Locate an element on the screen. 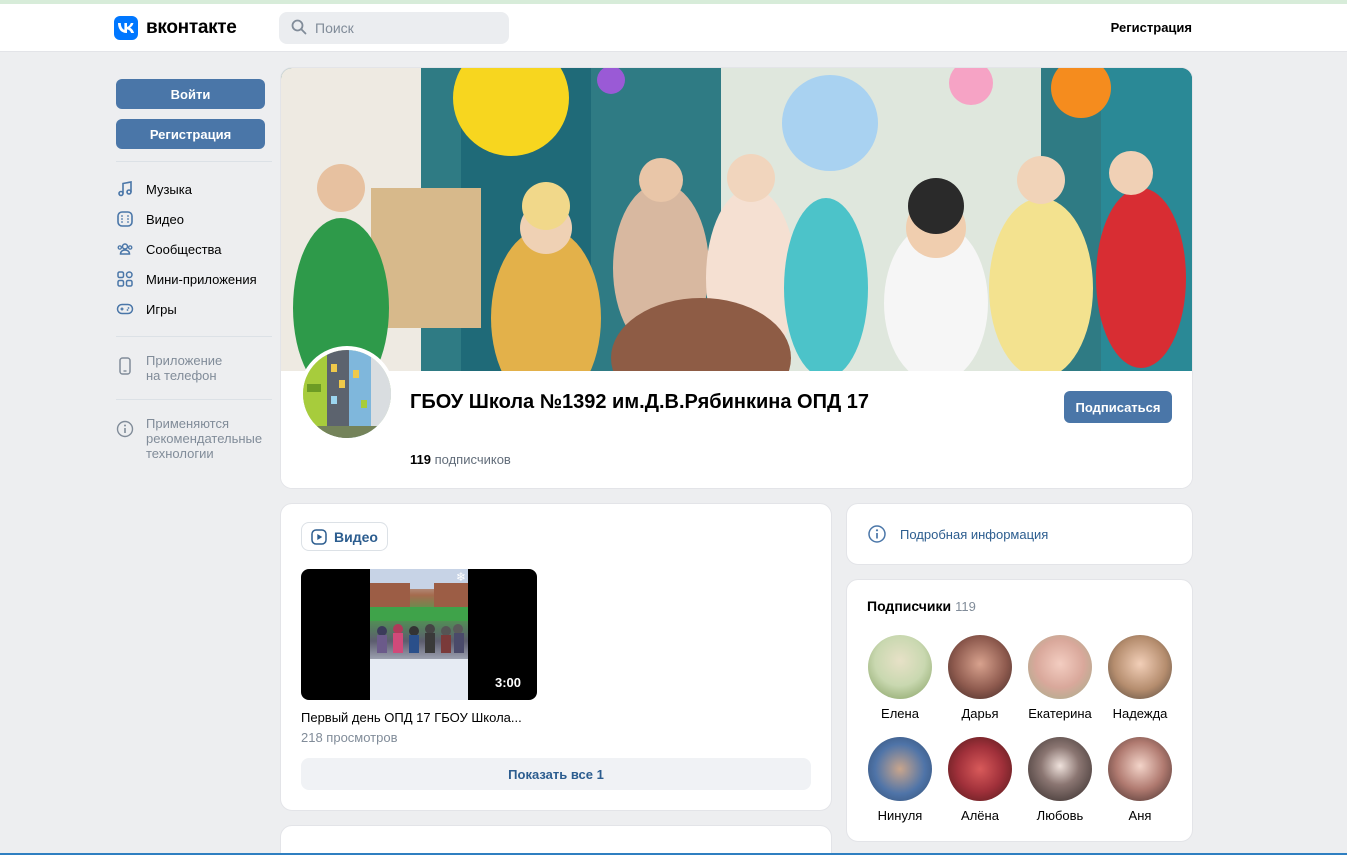  subscribers-number: 119 is located at coordinates (420, 459).